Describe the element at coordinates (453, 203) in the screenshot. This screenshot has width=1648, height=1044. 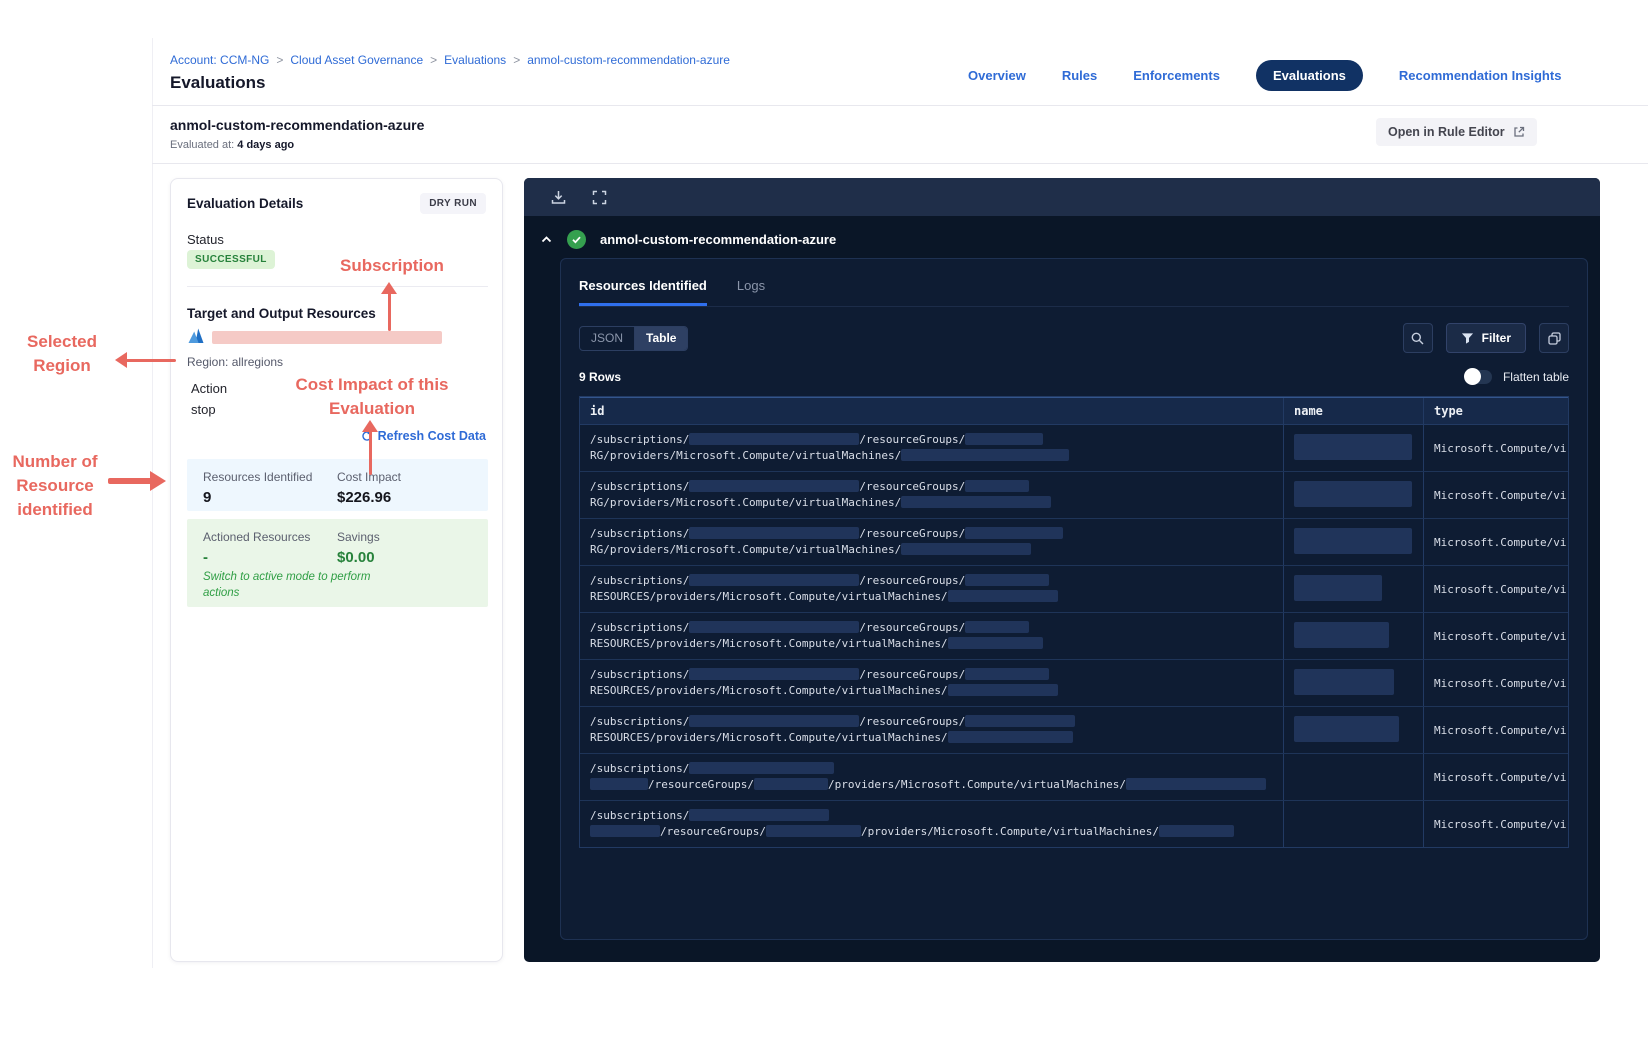
I see `dry-run-badge: DRY RUN` at that location.